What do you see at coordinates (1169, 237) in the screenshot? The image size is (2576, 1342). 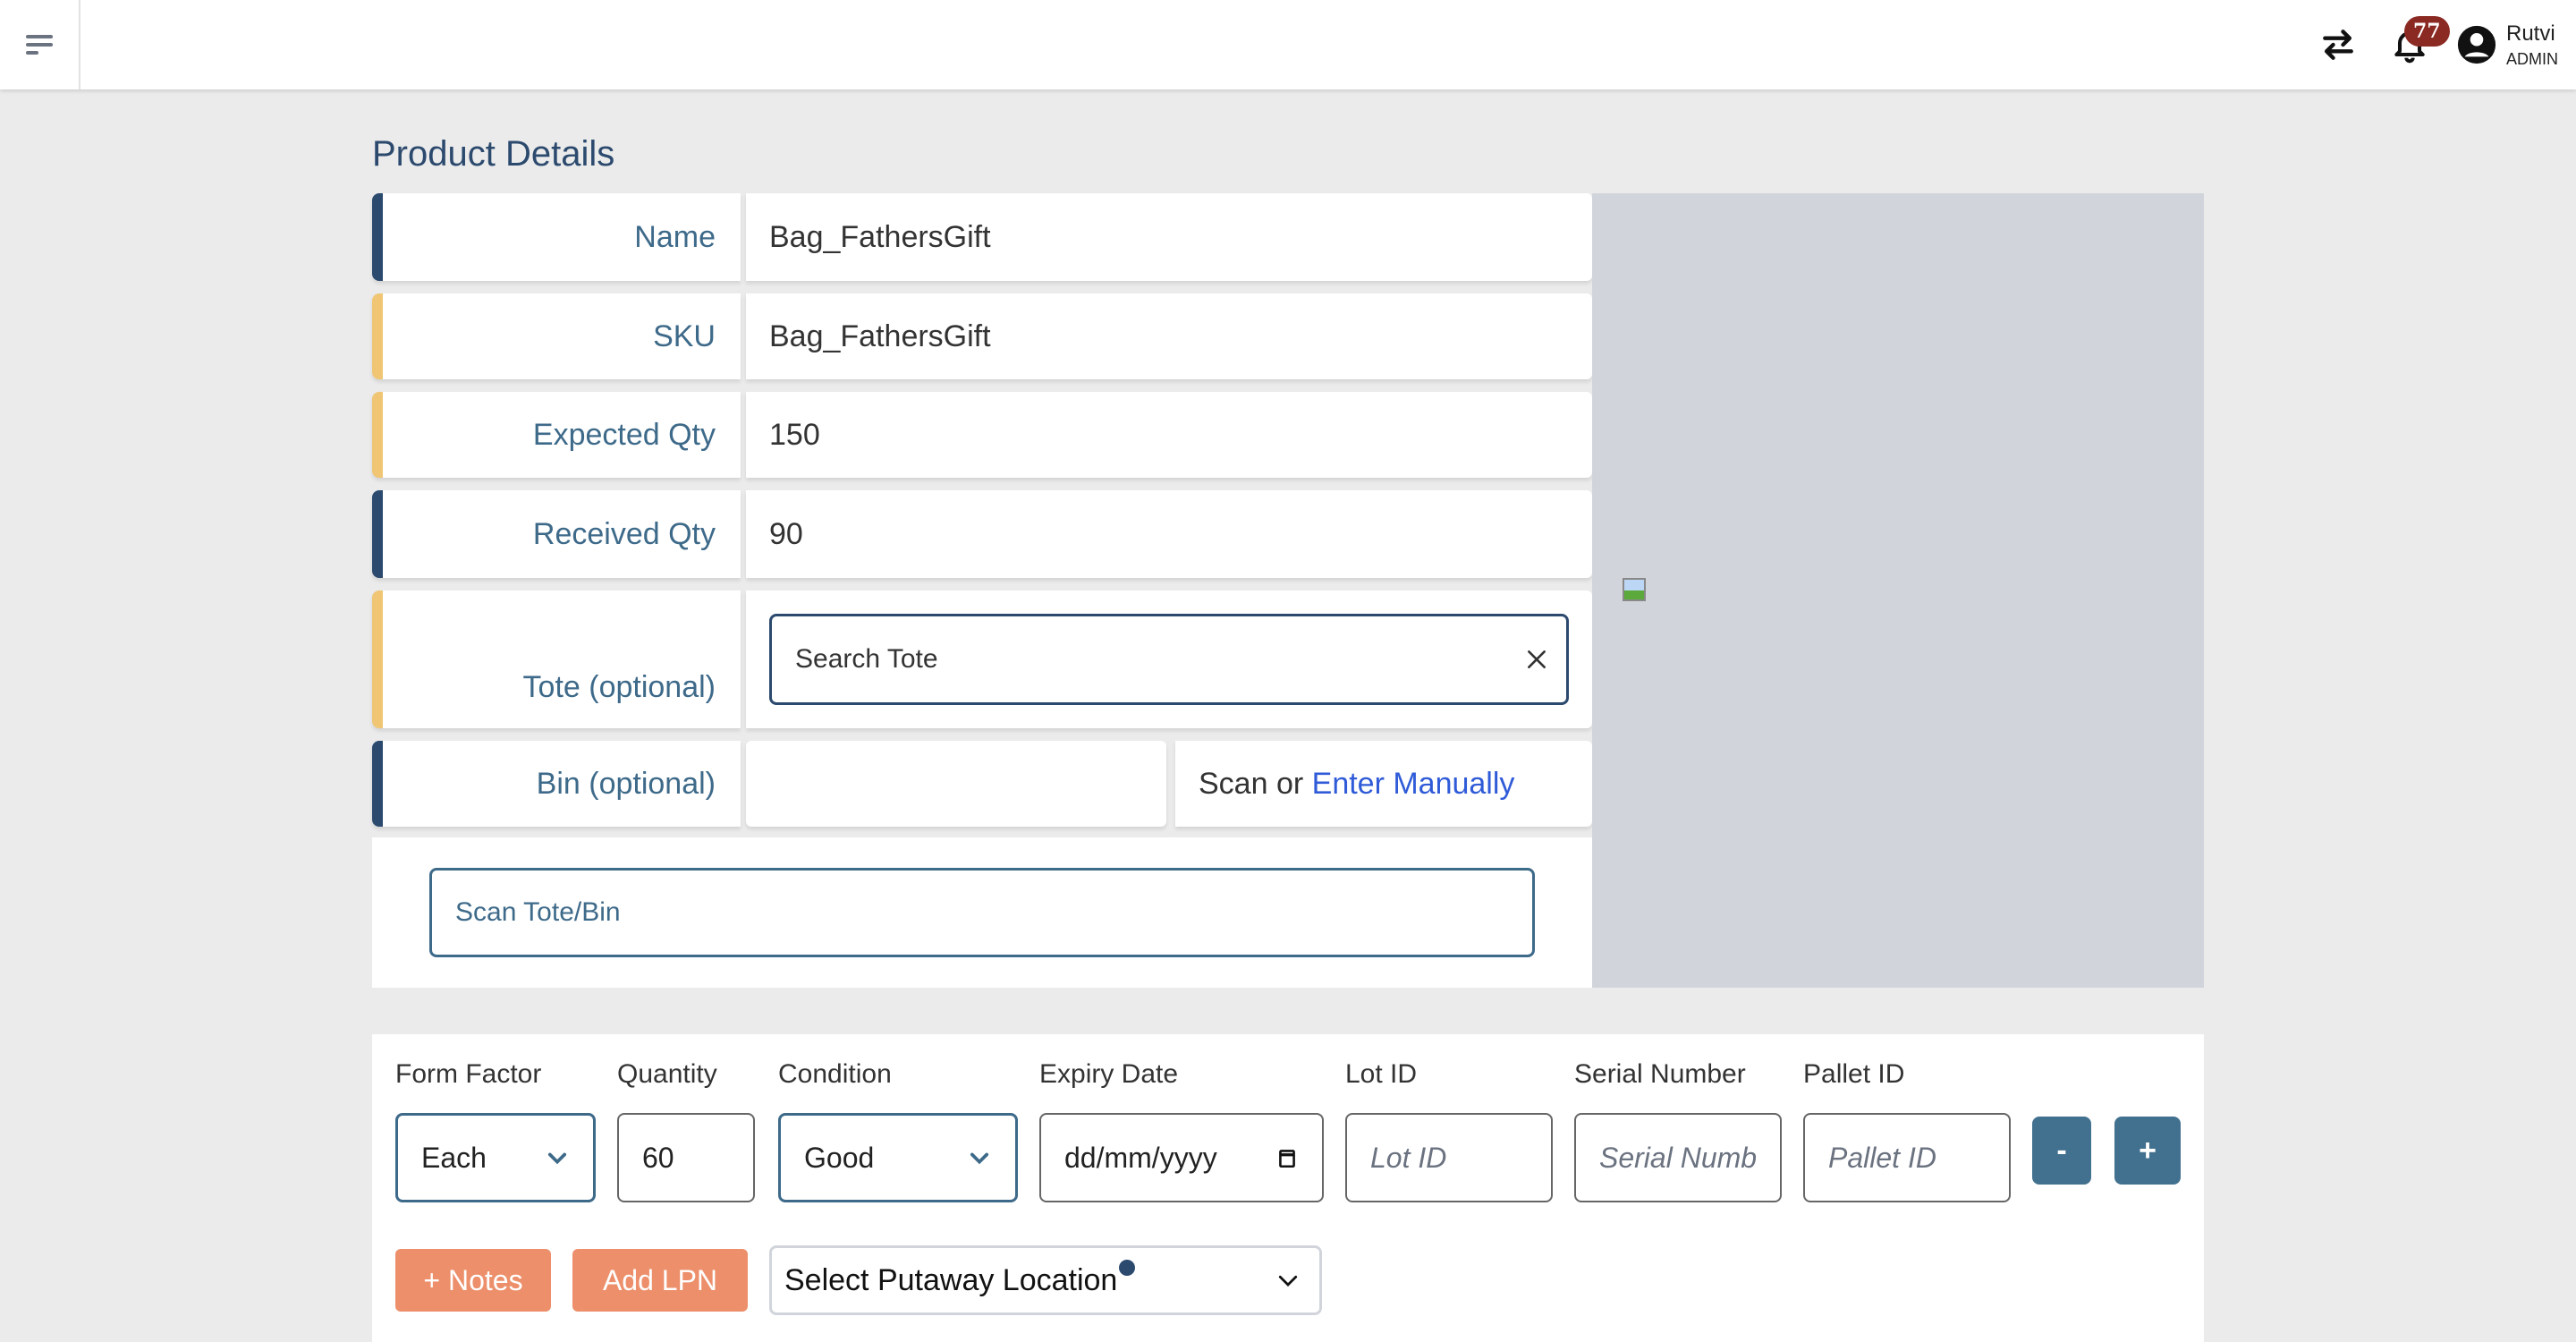 I see `name-value: Bag_FathersGift` at bounding box center [1169, 237].